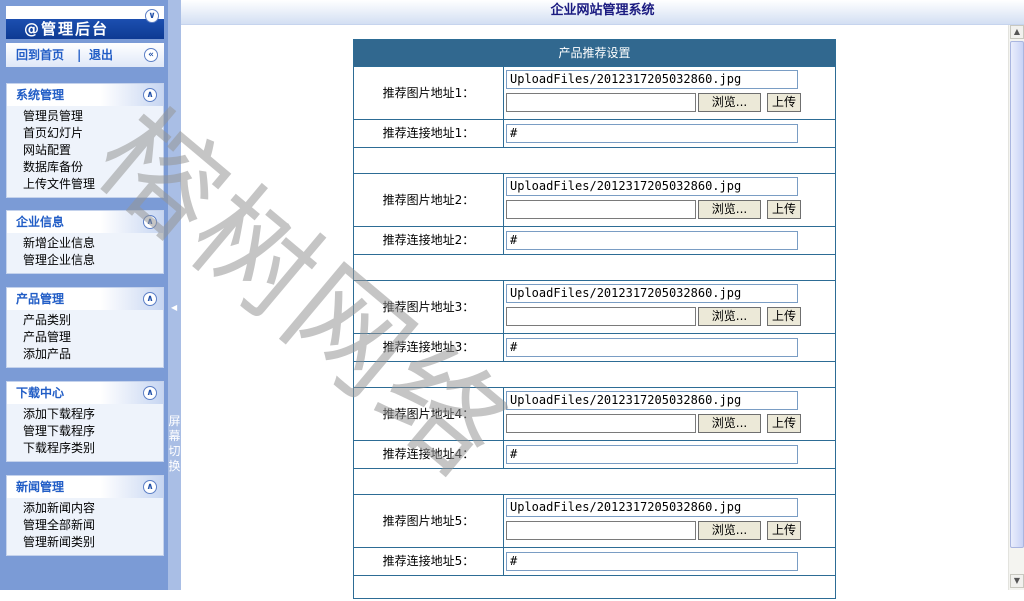  What do you see at coordinates (93, 184) in the screenshot?
I see `menu-item: 上传文件管理` at bounding box center [93, 184].